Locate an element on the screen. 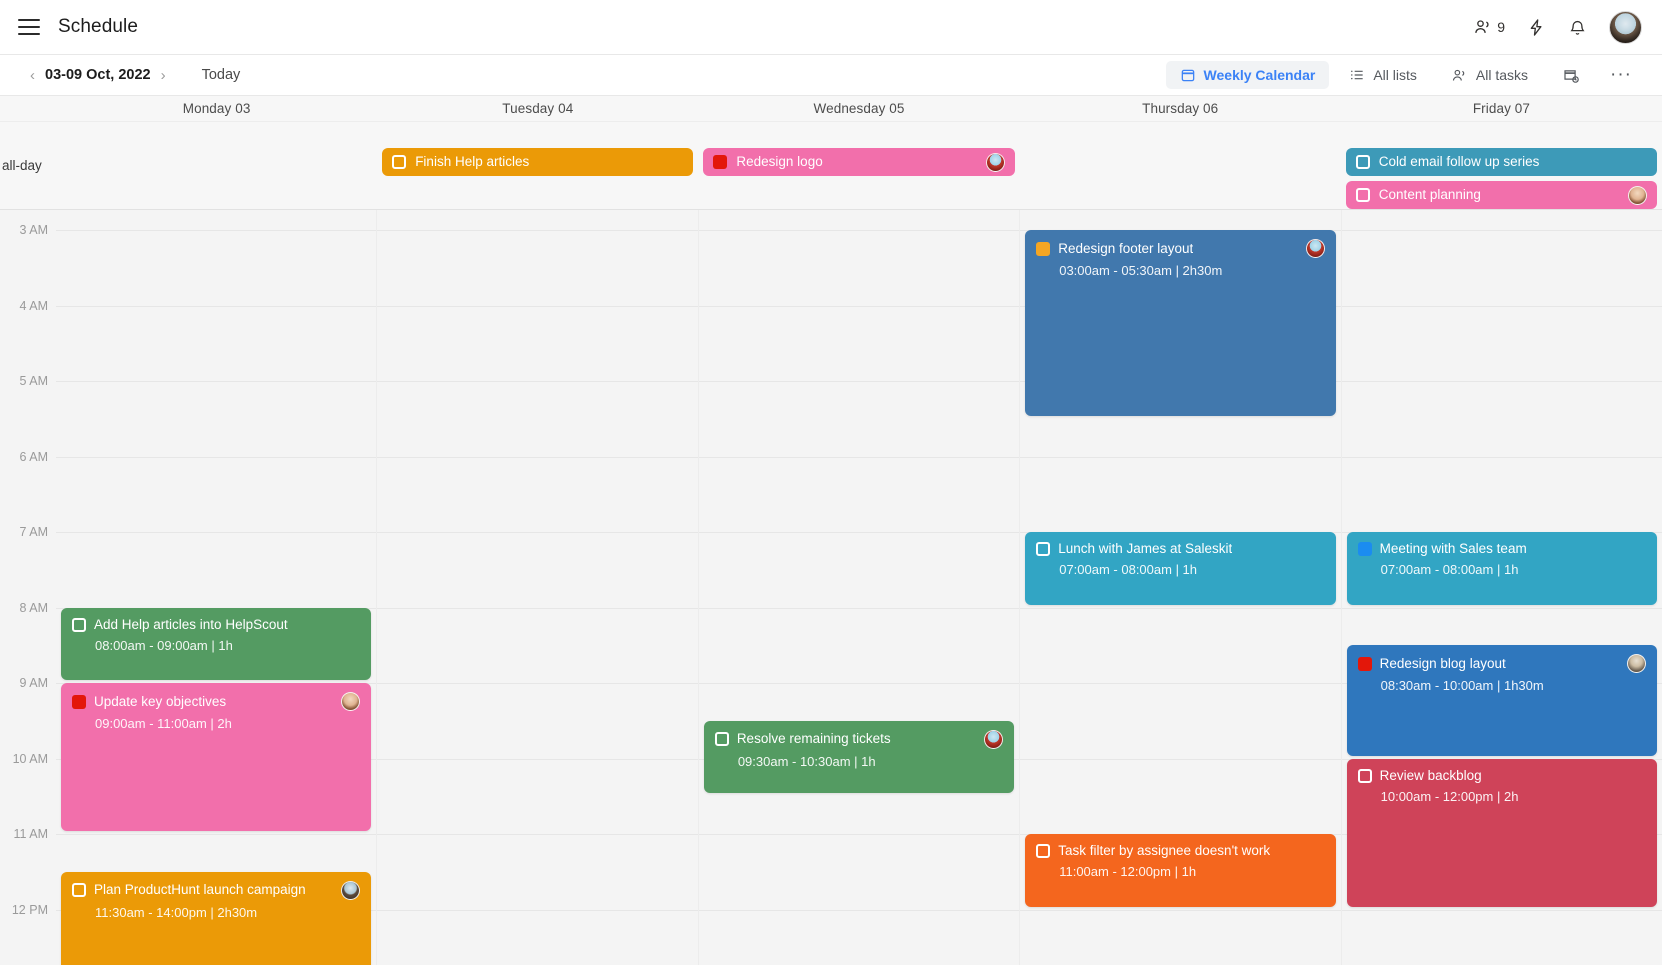 The width and height of the screenshot is (1662, 965). hamburger-menu-icon is located at coordinates (29, 27).